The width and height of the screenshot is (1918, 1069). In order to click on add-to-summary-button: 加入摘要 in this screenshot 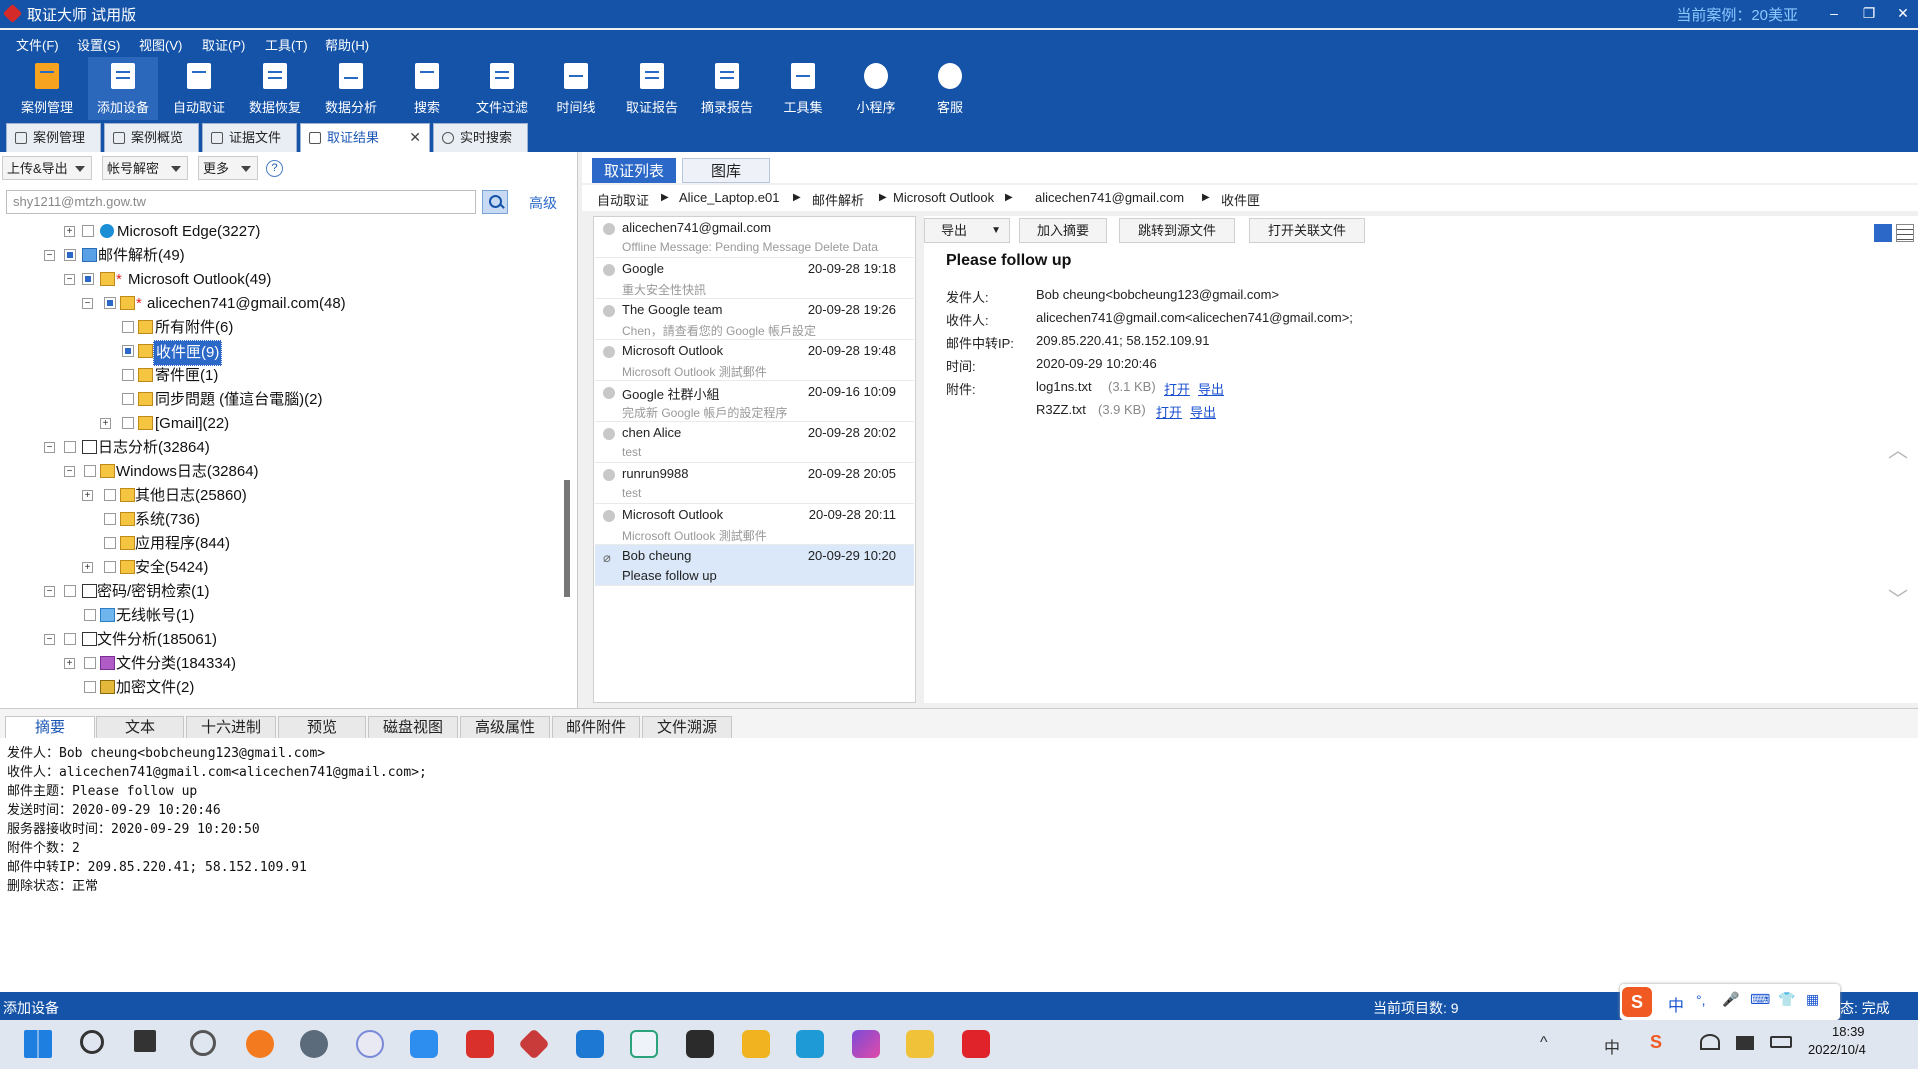, I will do `click(1063, 230)`.